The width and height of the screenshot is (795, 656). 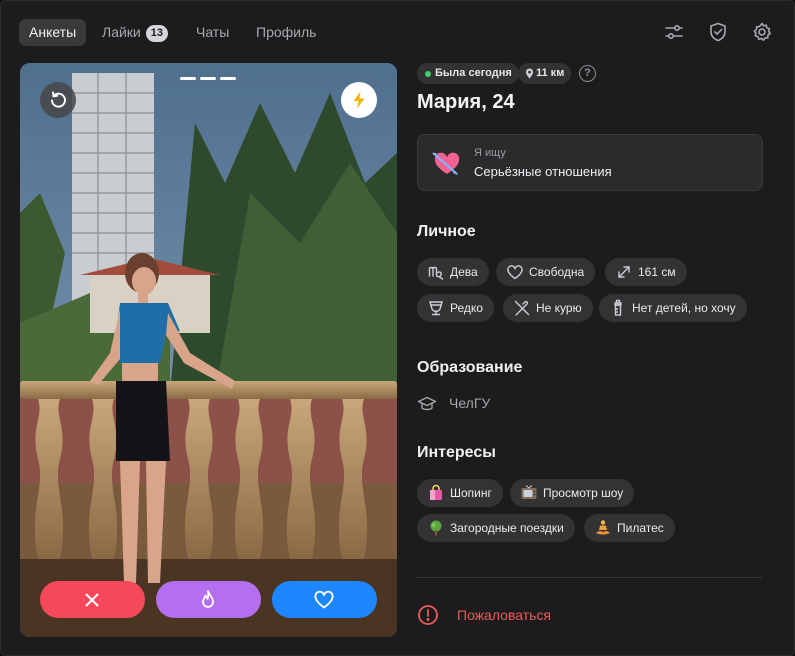 I want to click on chip-label: 161 см, so click(x=657, y=272).